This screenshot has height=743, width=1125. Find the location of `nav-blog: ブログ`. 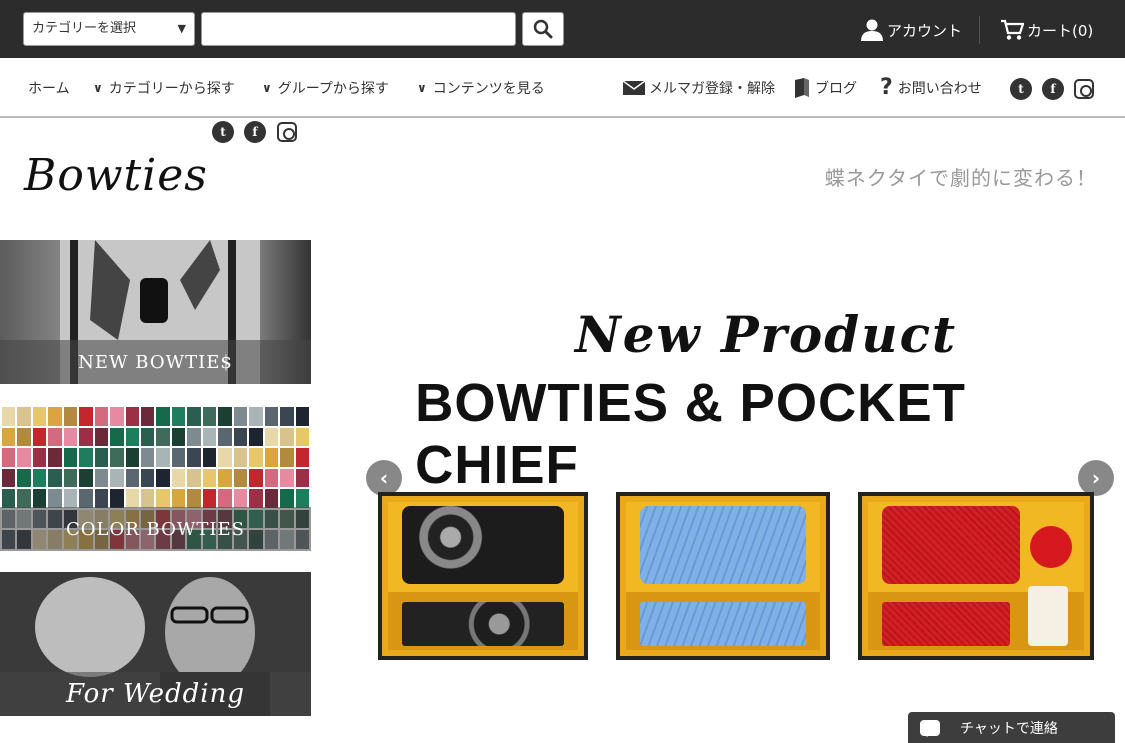

nav-blog: ブログ is located at coordinates (825, 88).